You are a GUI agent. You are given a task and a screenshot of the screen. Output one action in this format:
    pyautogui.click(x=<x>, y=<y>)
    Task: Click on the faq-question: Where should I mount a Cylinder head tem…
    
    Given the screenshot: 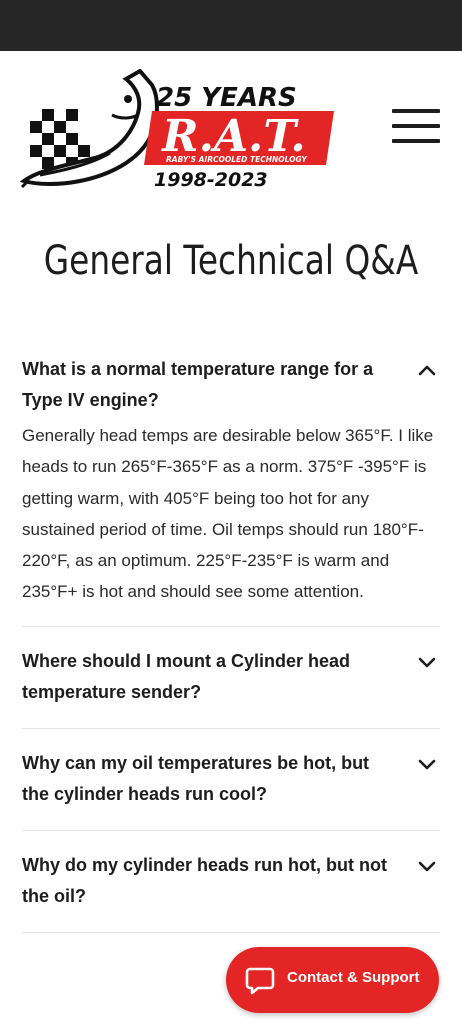 What is the action you would take?
    pyautogui.click(x=231, y=677)
    